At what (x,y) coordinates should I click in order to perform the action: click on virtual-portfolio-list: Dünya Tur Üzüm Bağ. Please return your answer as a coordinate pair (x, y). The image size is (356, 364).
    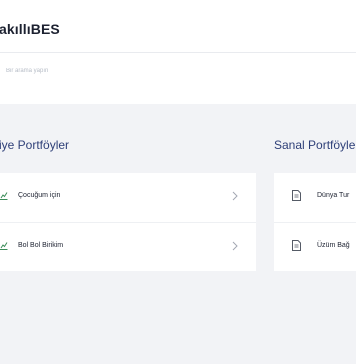
    Looking at the image, I should click on (315, 222).